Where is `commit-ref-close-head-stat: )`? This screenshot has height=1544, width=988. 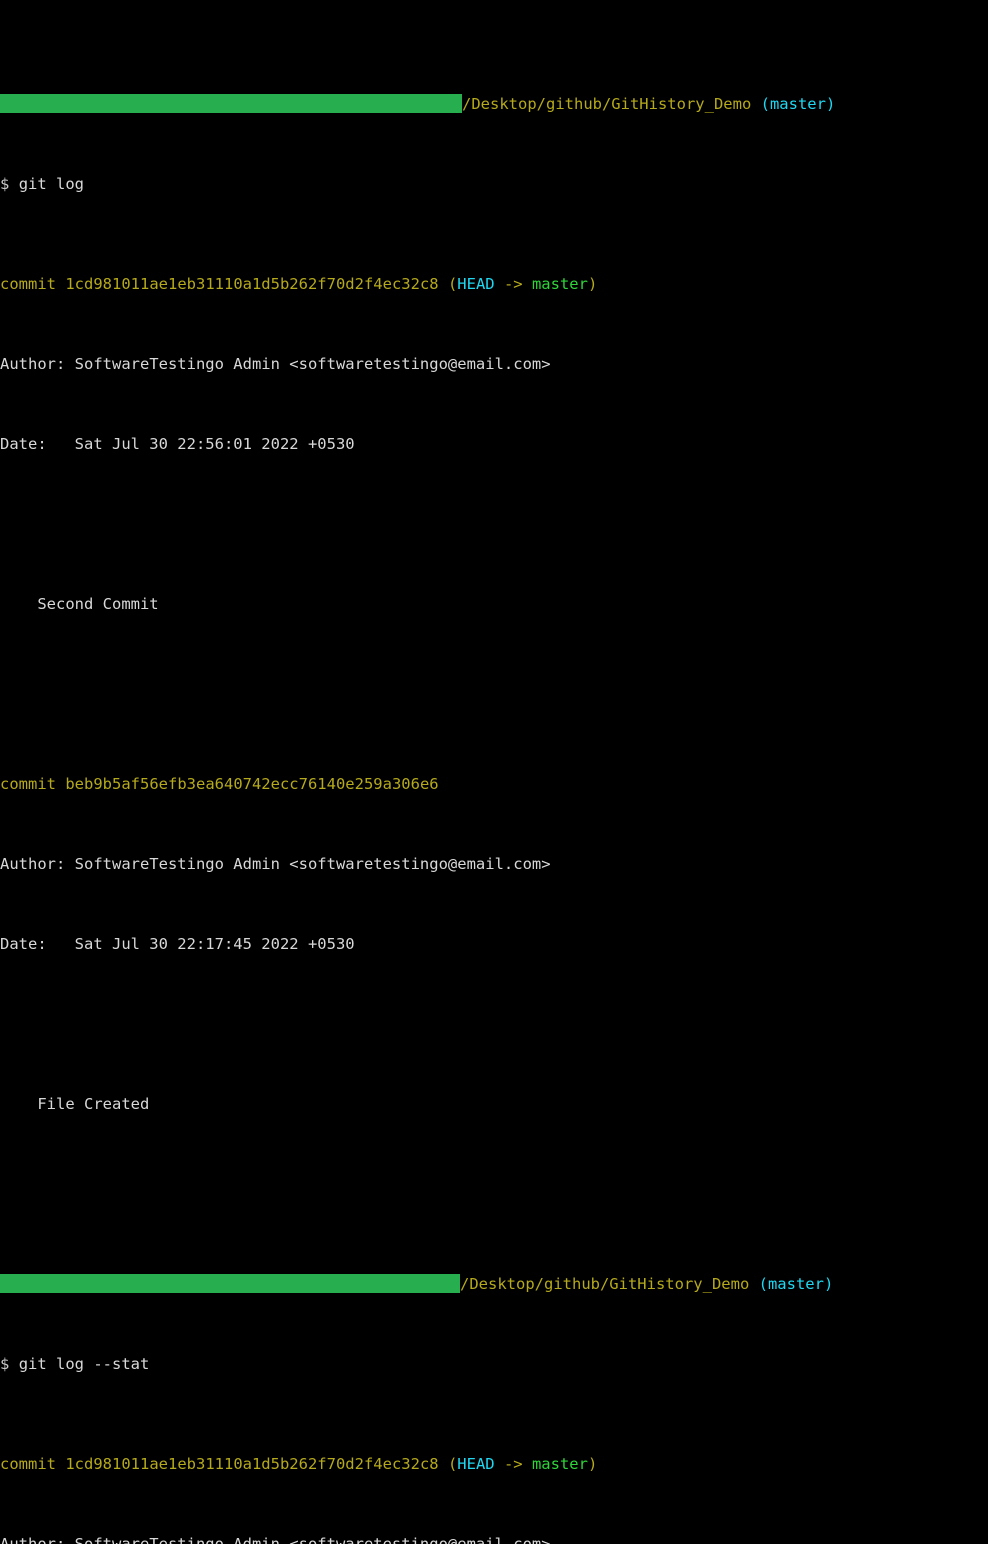 commit-ref-close-head-stat: ) is located at coordinates (592, 1464).